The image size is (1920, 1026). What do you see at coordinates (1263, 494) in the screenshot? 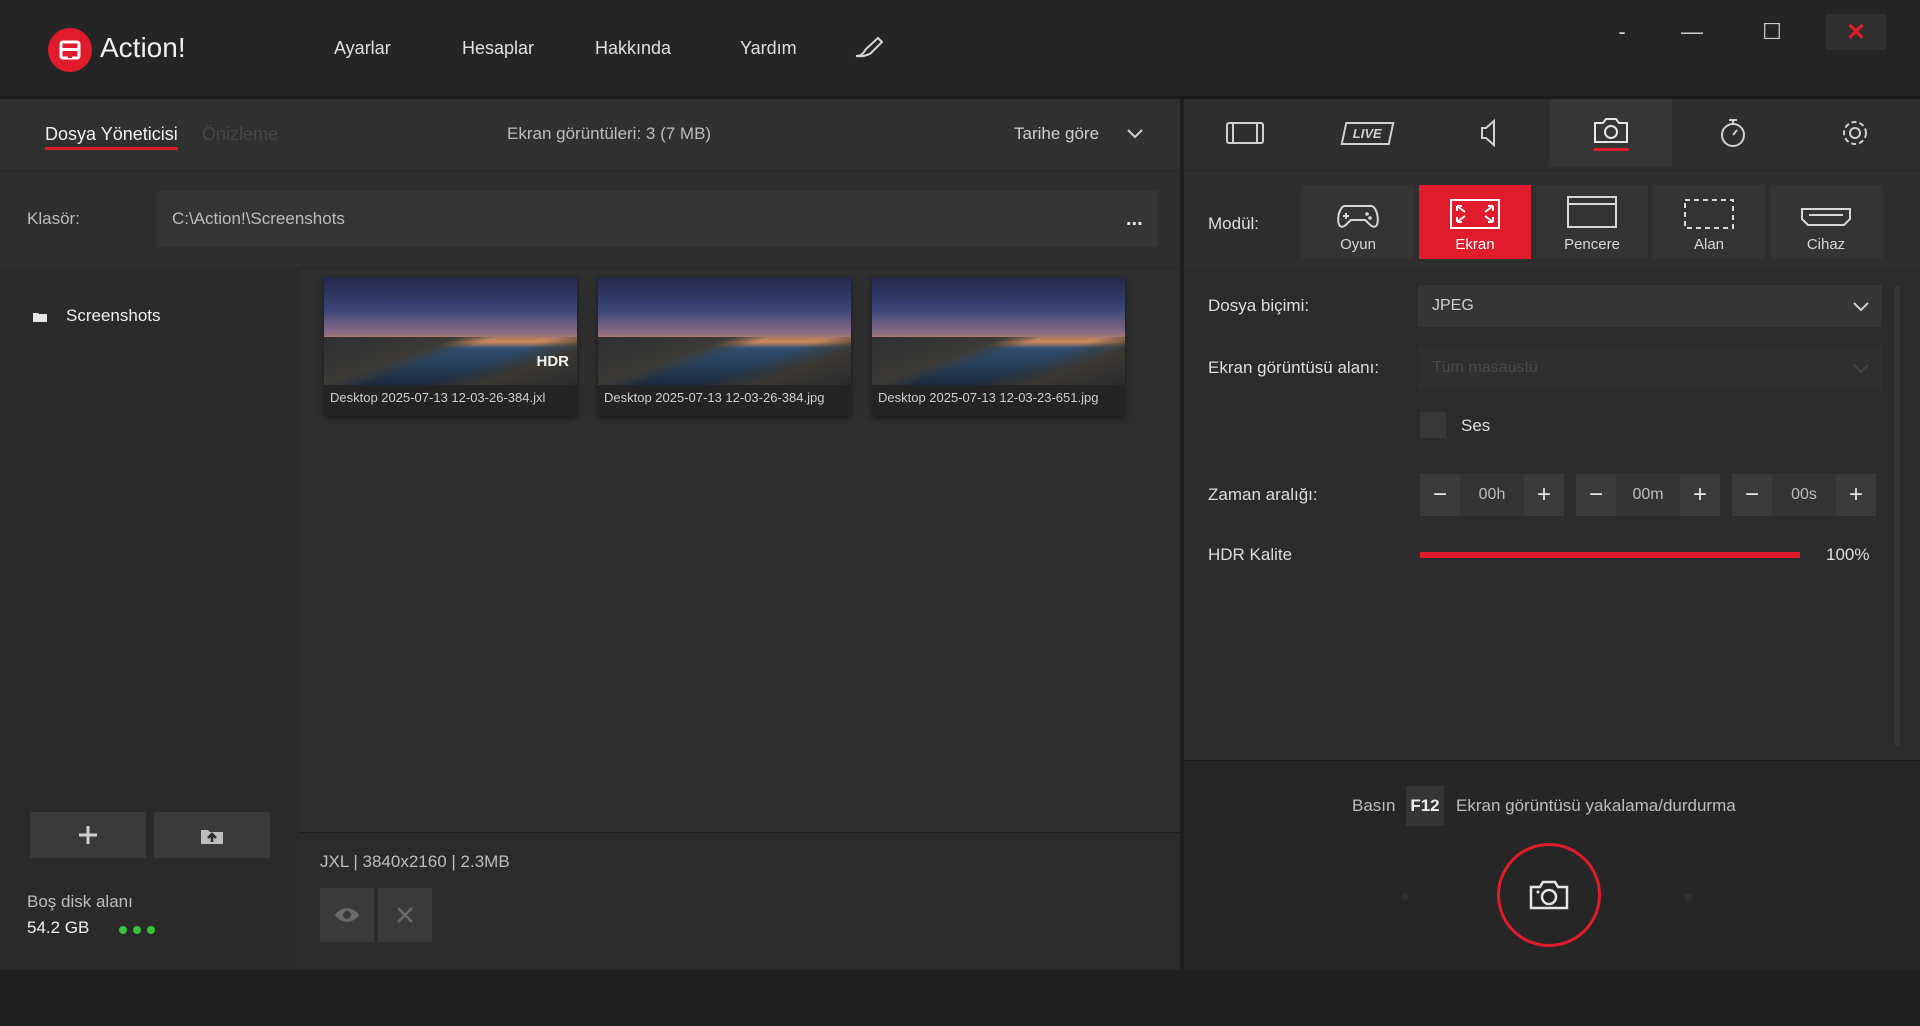
I see `interval-label: Zaman aralığı:` at bounding box center [1263, 494].